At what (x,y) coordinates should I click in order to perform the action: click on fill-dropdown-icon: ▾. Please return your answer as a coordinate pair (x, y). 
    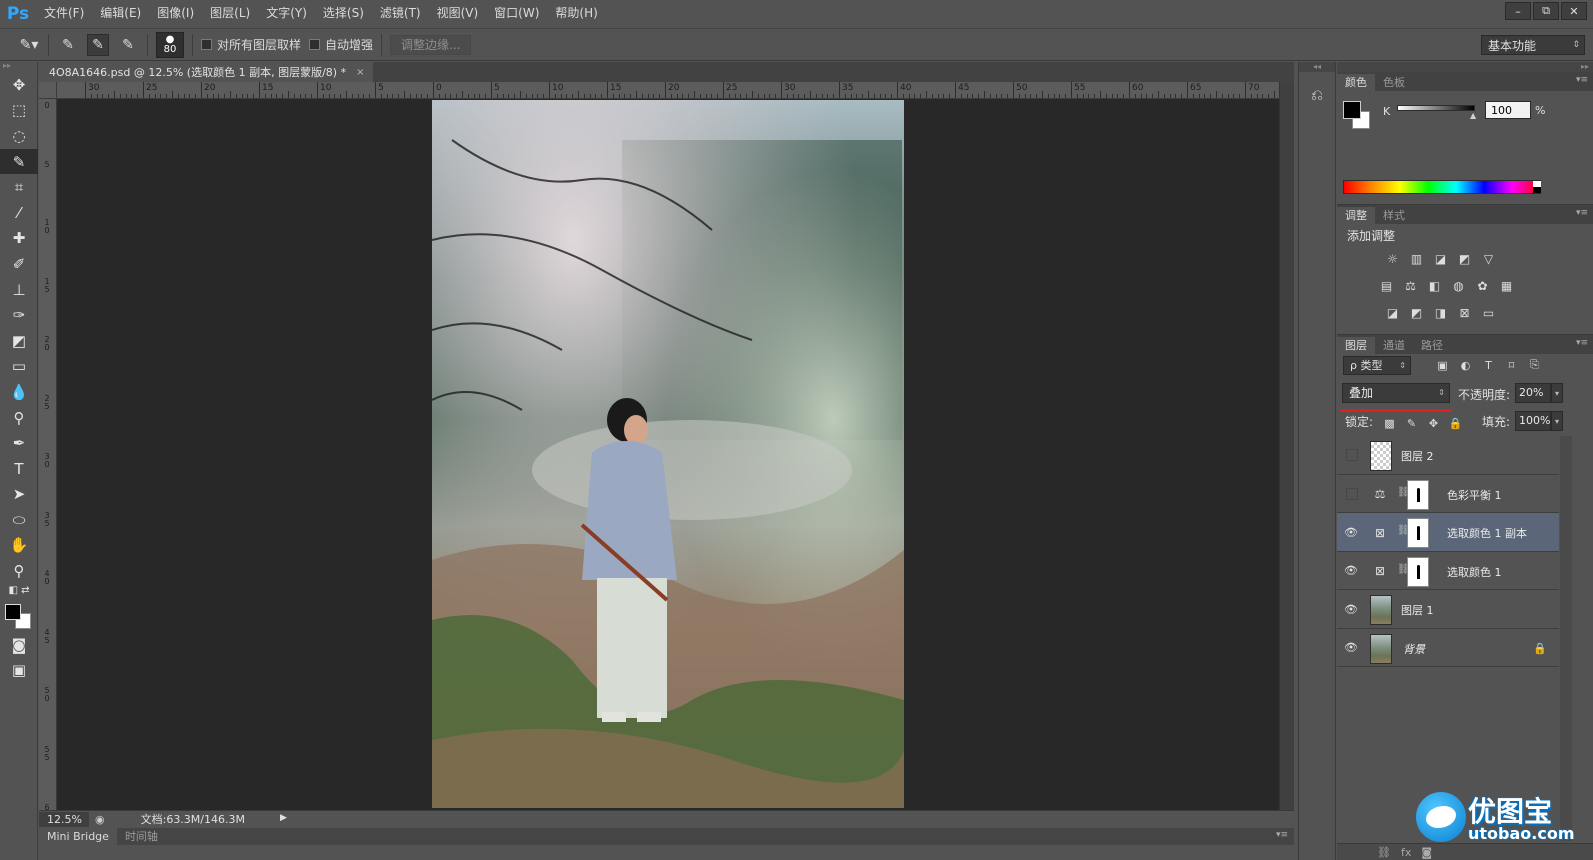
    Looking at the image, I should click on (1557, 421).